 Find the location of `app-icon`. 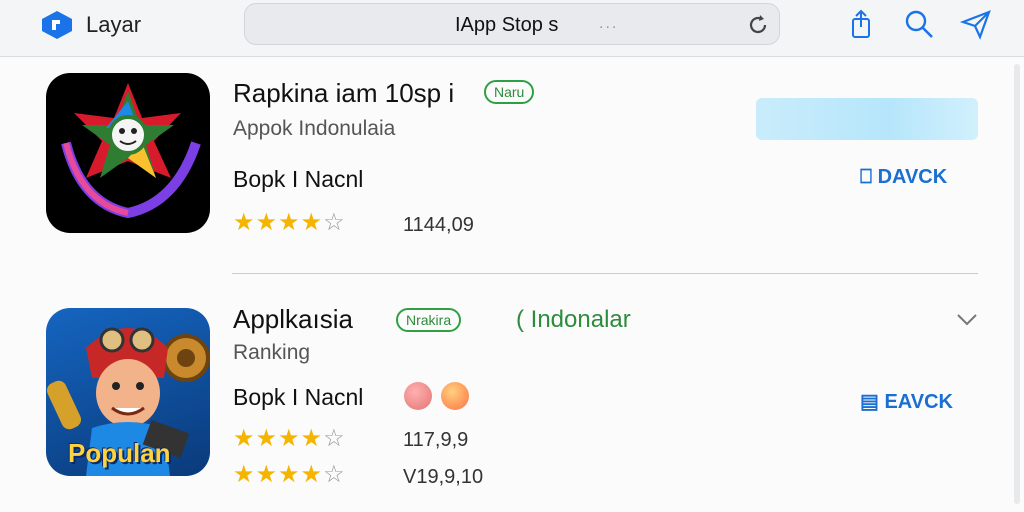

app-icon is located at coordinates (128, 153).